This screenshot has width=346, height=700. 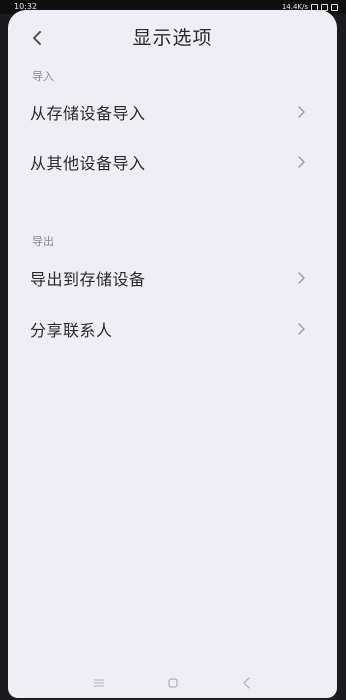 I want to click on menu-item-label: 导出到存储设备, so click(x=88, y=279).